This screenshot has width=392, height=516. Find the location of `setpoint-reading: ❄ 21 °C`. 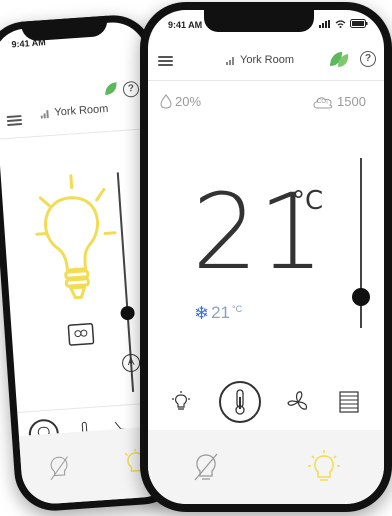

setpoint-reading: ❄ 21 °C is located at coordinates (218, 313).